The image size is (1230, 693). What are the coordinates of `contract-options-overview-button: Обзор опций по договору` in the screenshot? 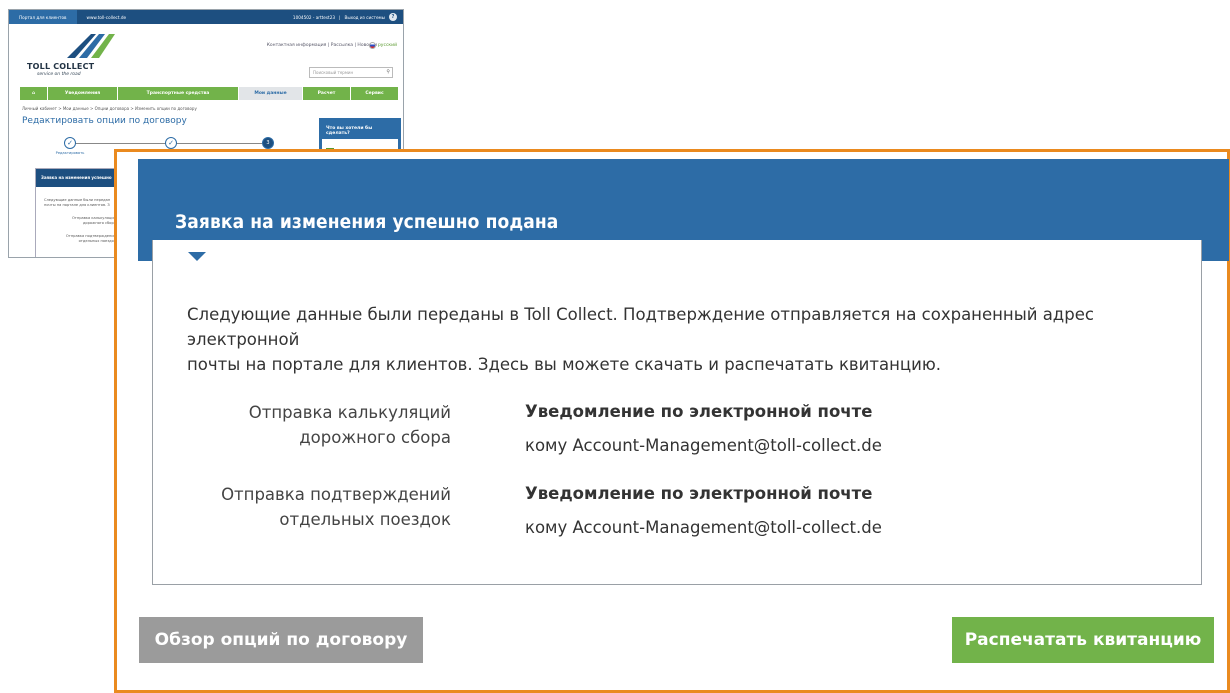 It's located at (281, 640).